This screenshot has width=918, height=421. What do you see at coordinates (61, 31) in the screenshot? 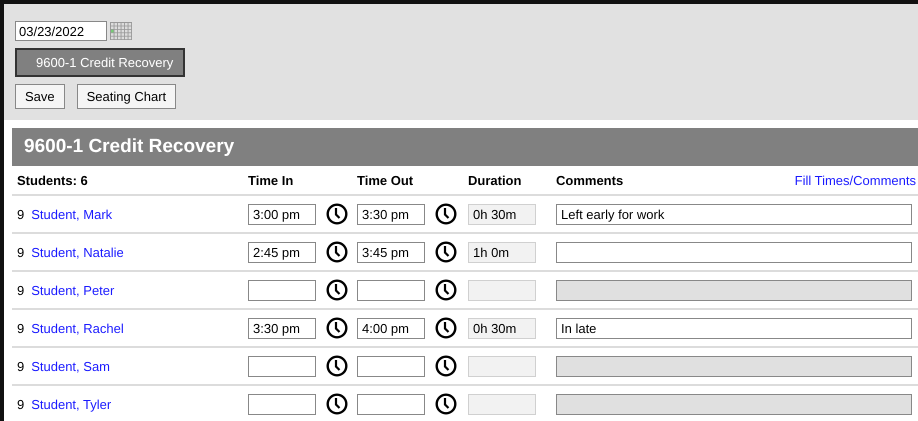
I see `date-field: 03/23/2022` at bounding box center [61, 31].